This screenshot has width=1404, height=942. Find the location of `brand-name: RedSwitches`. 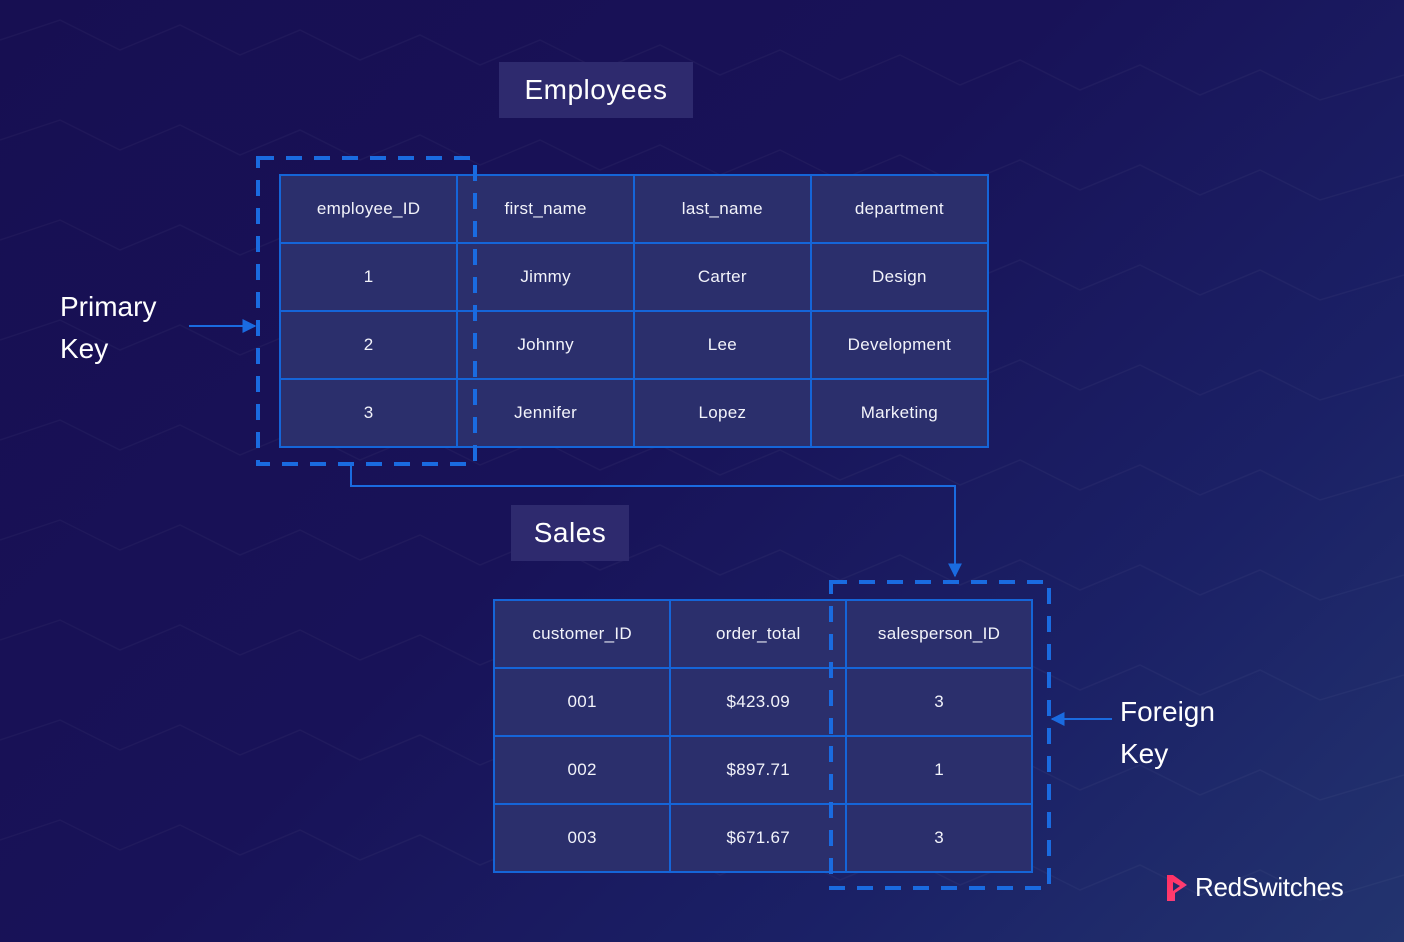

brand-name: RedSwitches is located at coordinates (1269, 887).